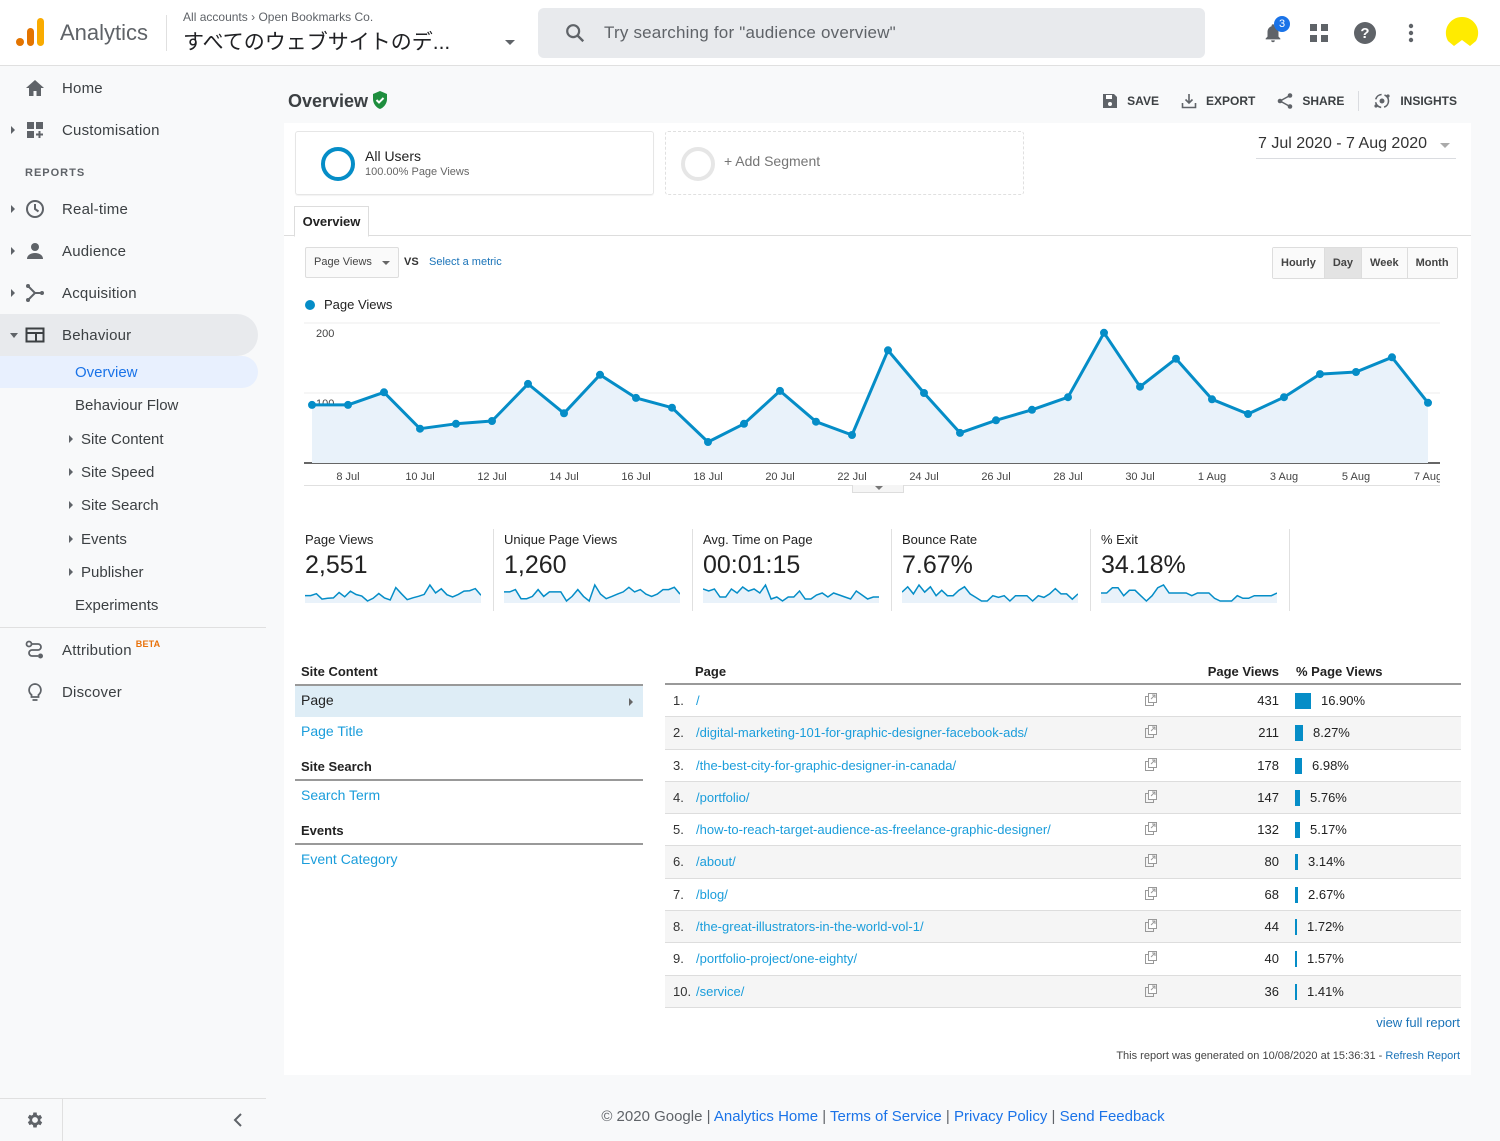 This screenshot has height=1141, width=1500. Describe the element at coordinates (720, 991) in the screenshot. I see `page-link: /service/` at that location.